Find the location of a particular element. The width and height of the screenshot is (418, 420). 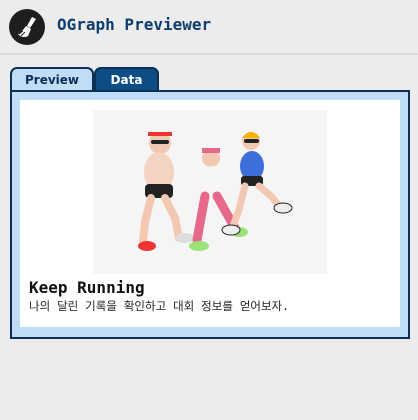

og-description: 나의 달린 기록을 확인하고 대회 정보를 얻어보자. is located at coordinates (159, 306).